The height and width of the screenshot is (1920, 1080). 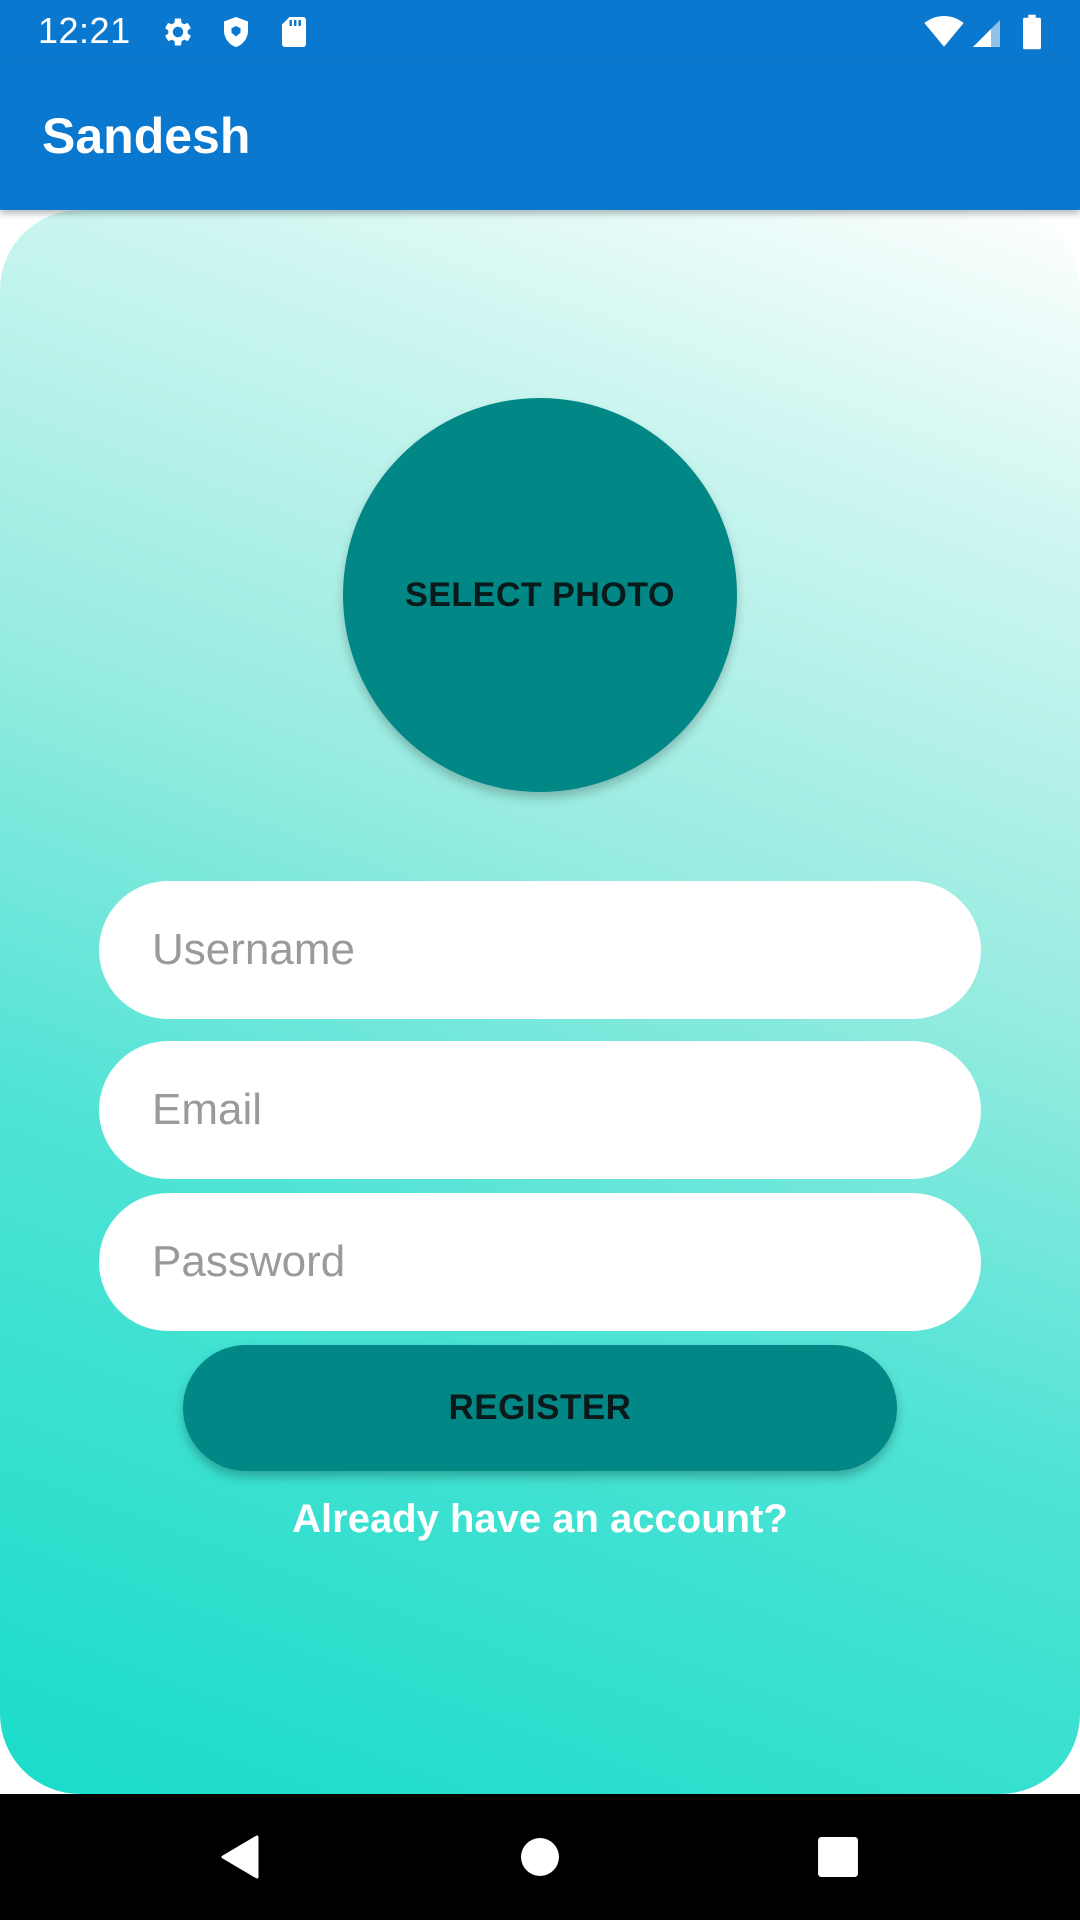 I want to click on password-field-container, so click(x=540, y=1262).